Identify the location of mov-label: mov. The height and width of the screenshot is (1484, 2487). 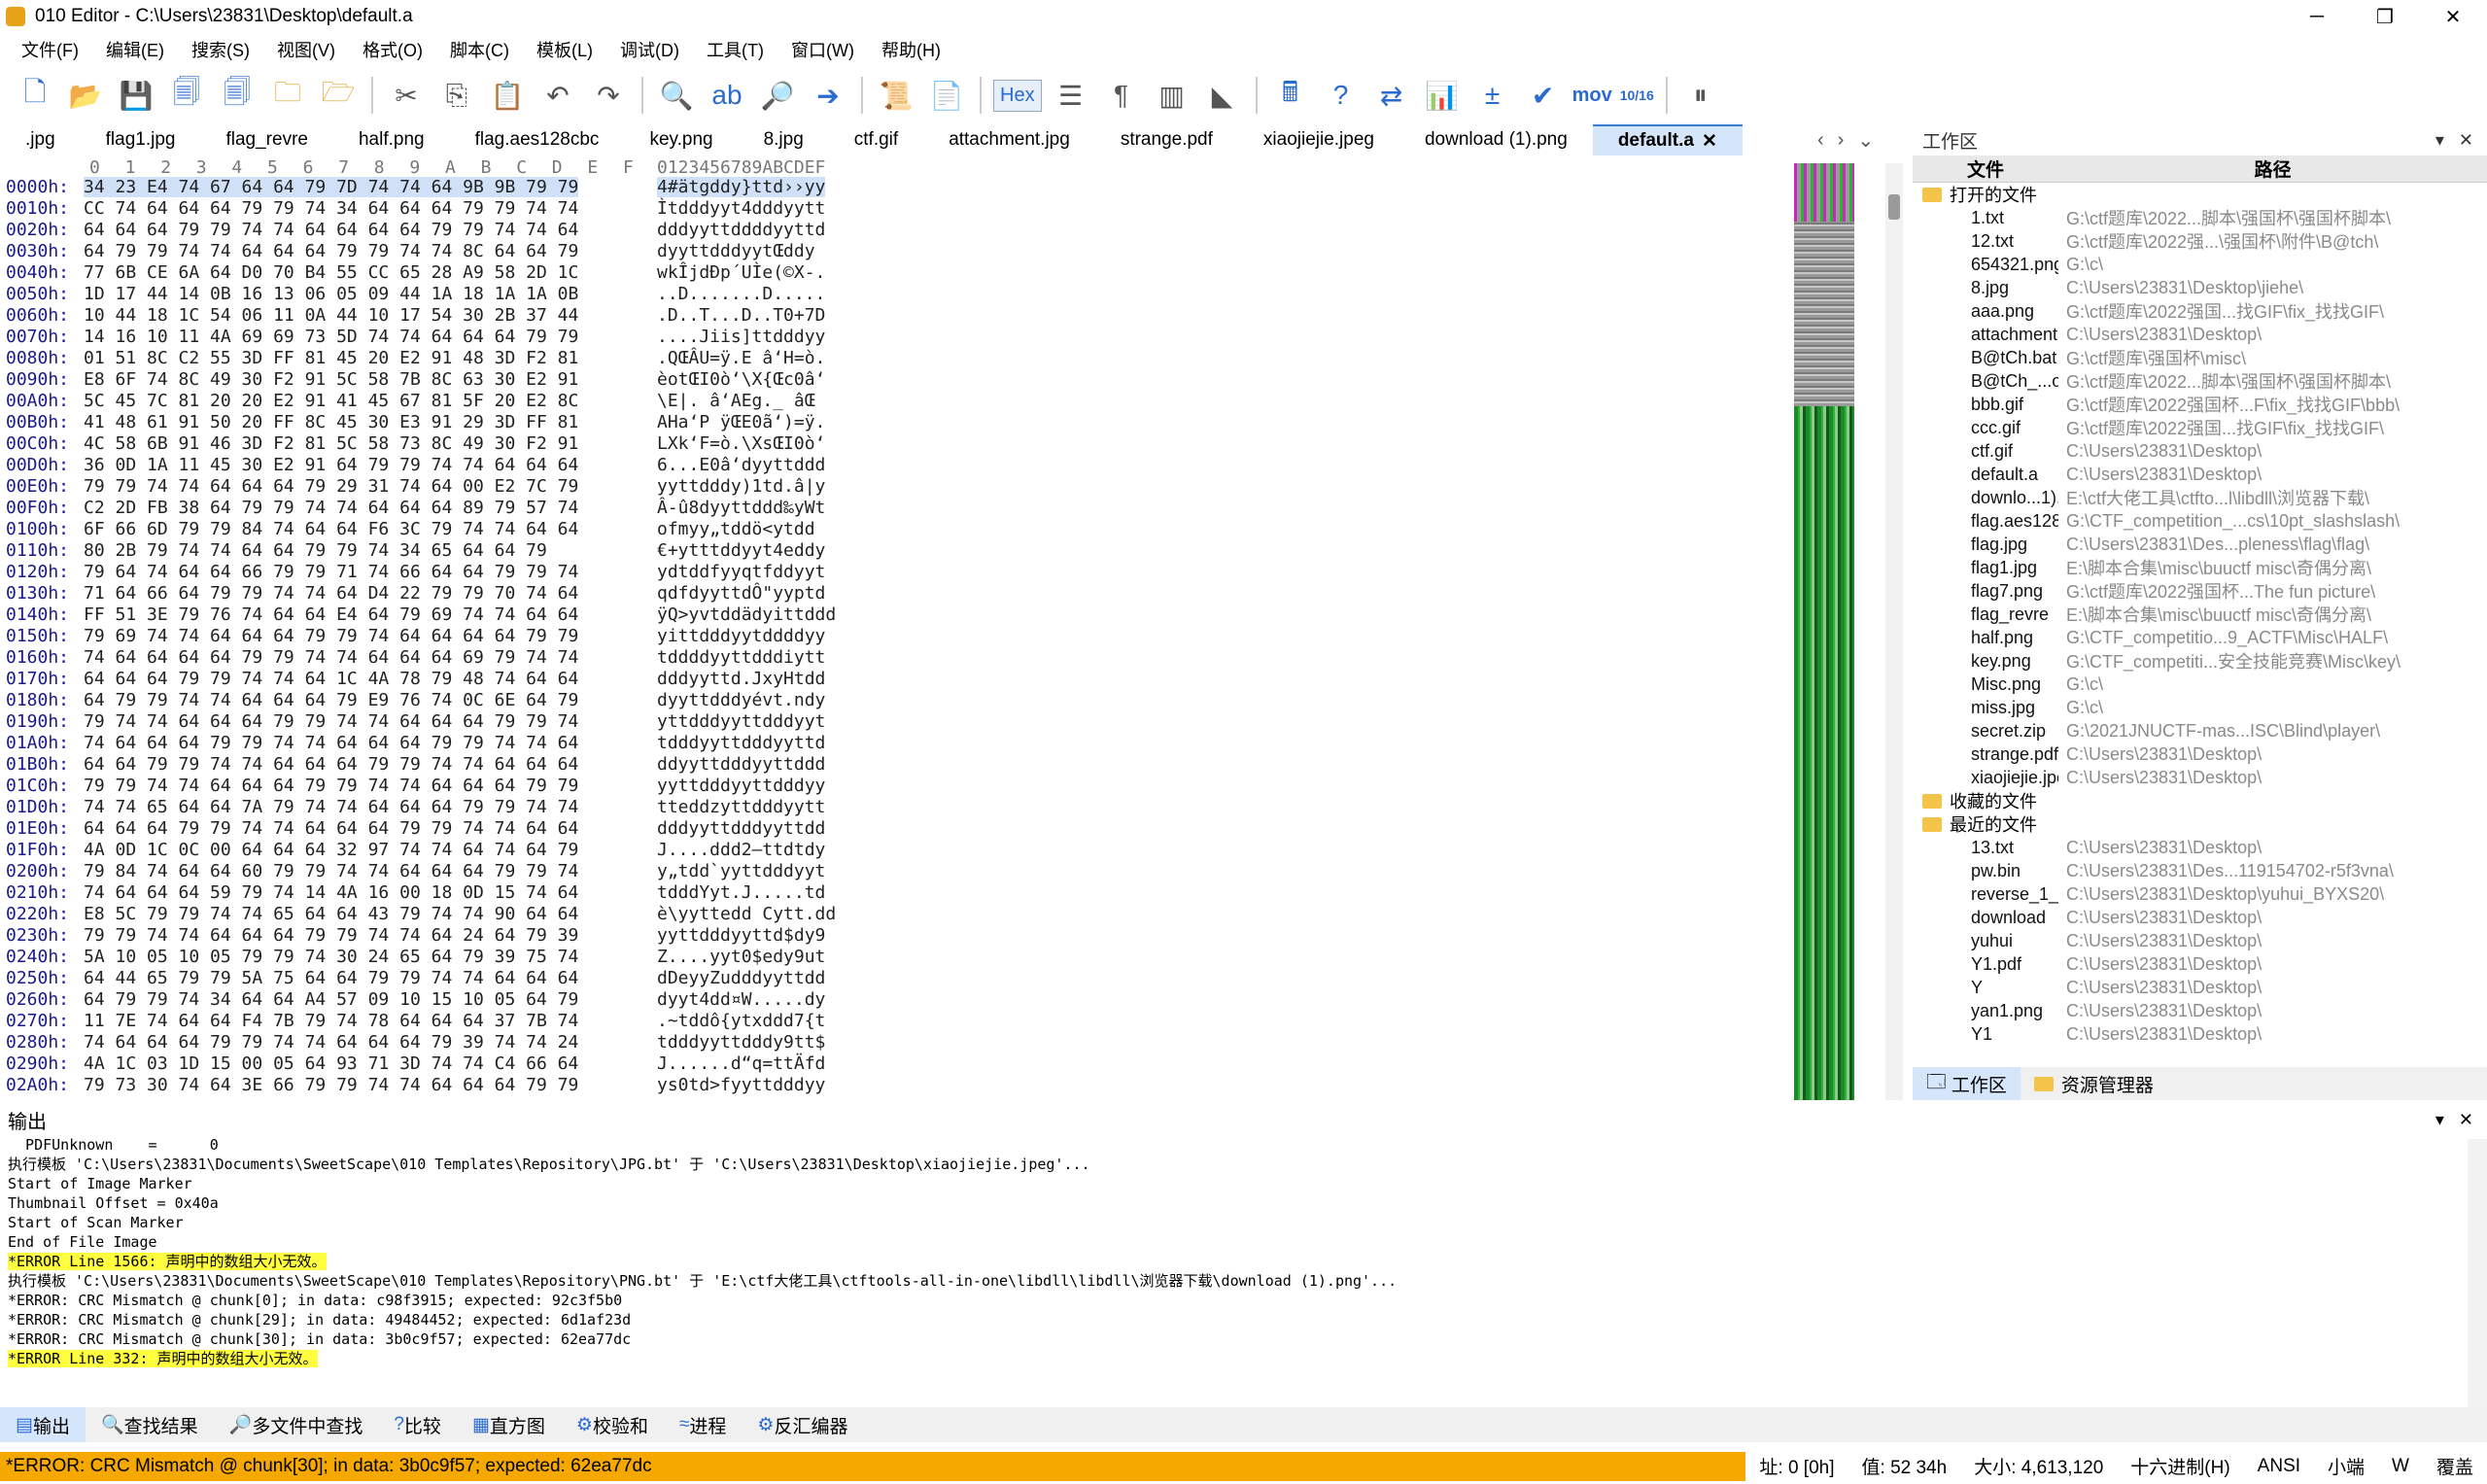
(1592, 96).